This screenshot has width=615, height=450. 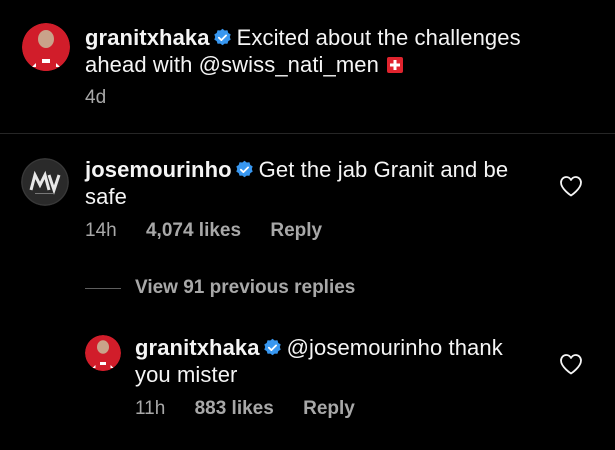 What do you see at coordinates (378, 37) in the screenshot?
I see `caption-text-line1: Excited about the challenges` at bounding box center [378, 37].